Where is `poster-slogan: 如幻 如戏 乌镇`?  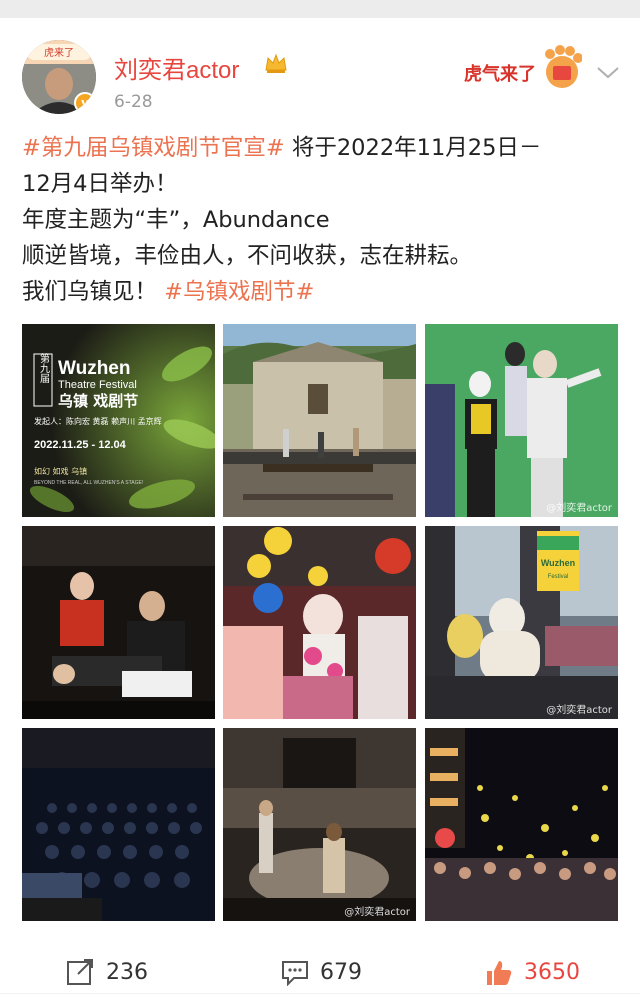 poster-slogan: 如幻 如戏 乌镇 is located at coordinates (60, 471).